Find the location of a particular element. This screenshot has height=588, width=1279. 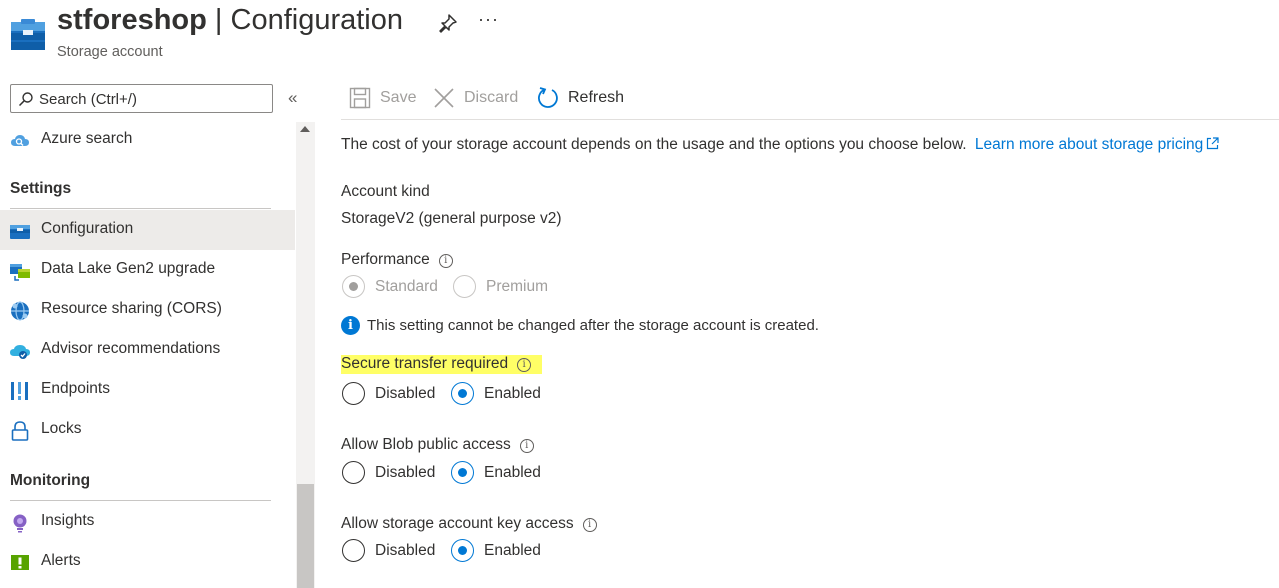

sidebar-item-data-lake-gen2-upgrade: Data Lake Gen2 upgrade is located at coordinates (147, 270).